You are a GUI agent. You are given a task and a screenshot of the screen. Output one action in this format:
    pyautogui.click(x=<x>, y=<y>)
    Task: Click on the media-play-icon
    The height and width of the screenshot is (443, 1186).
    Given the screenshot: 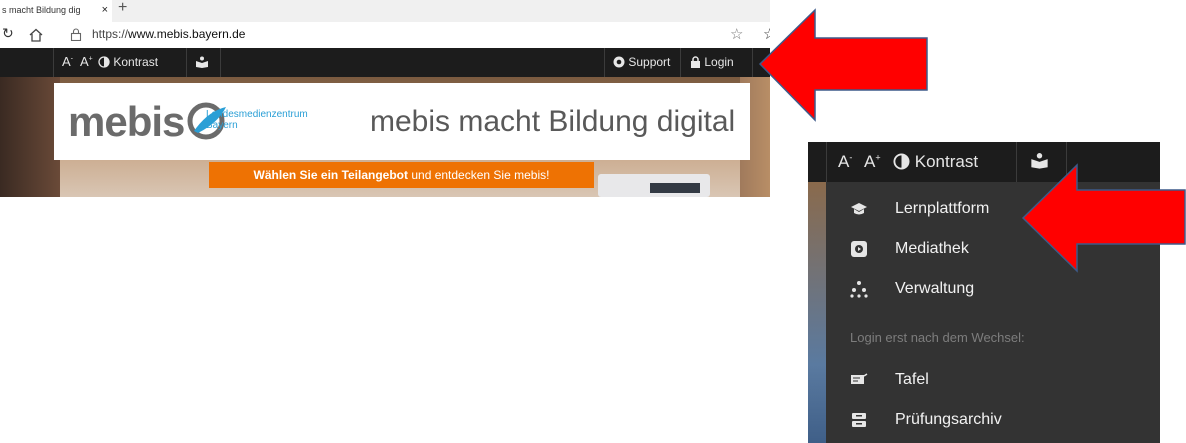 What is the action you would take?
    pyautogui.click(x=859, y=249)
    